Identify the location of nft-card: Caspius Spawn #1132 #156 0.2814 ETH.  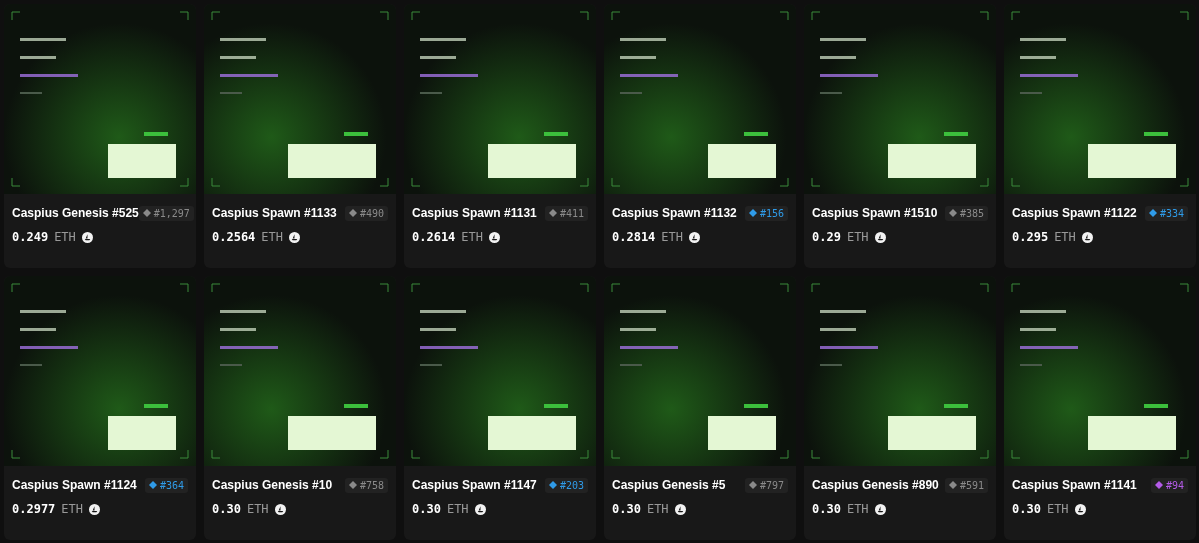
(700, 136).